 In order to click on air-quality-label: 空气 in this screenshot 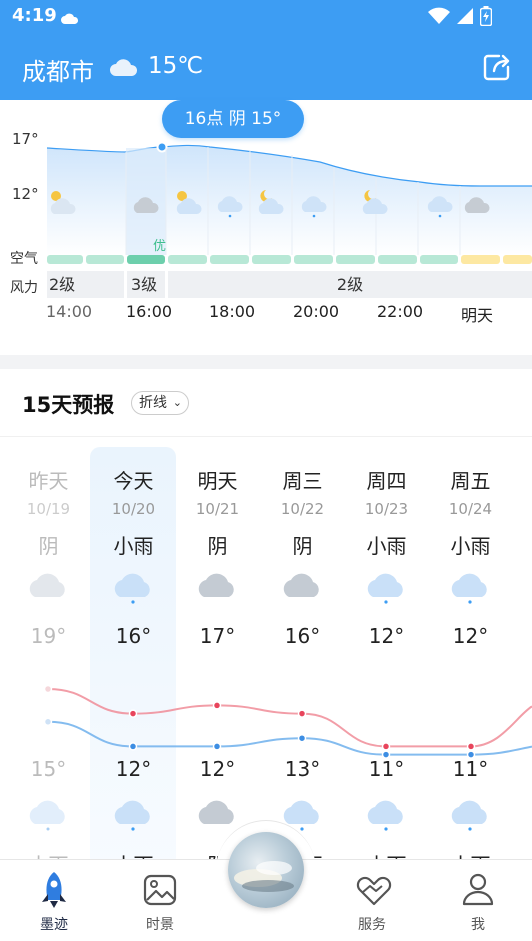, I will do `click(24, 259)`.